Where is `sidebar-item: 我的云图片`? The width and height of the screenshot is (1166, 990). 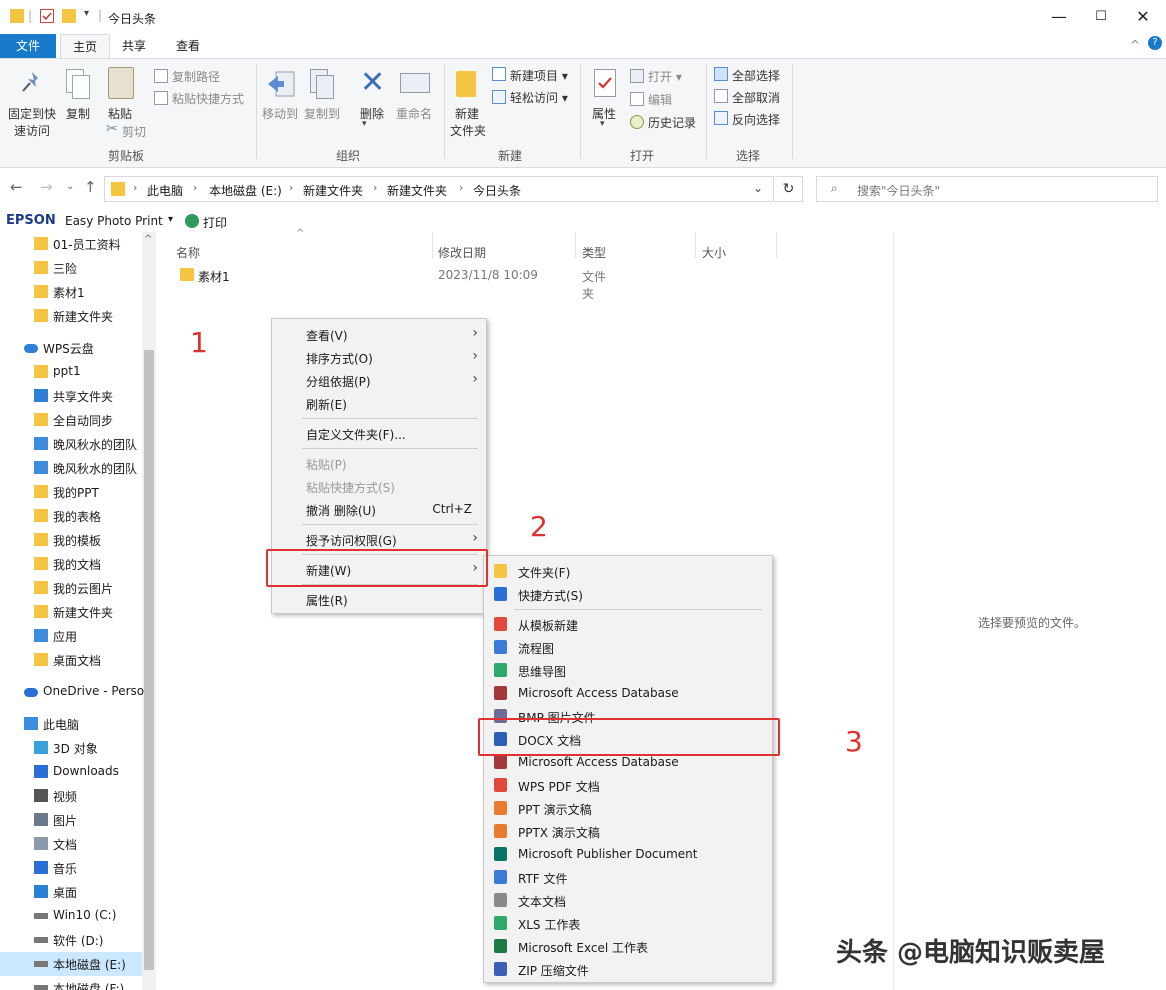 sidebar-item: 我的云图片 is located at coordinates (71, 588).